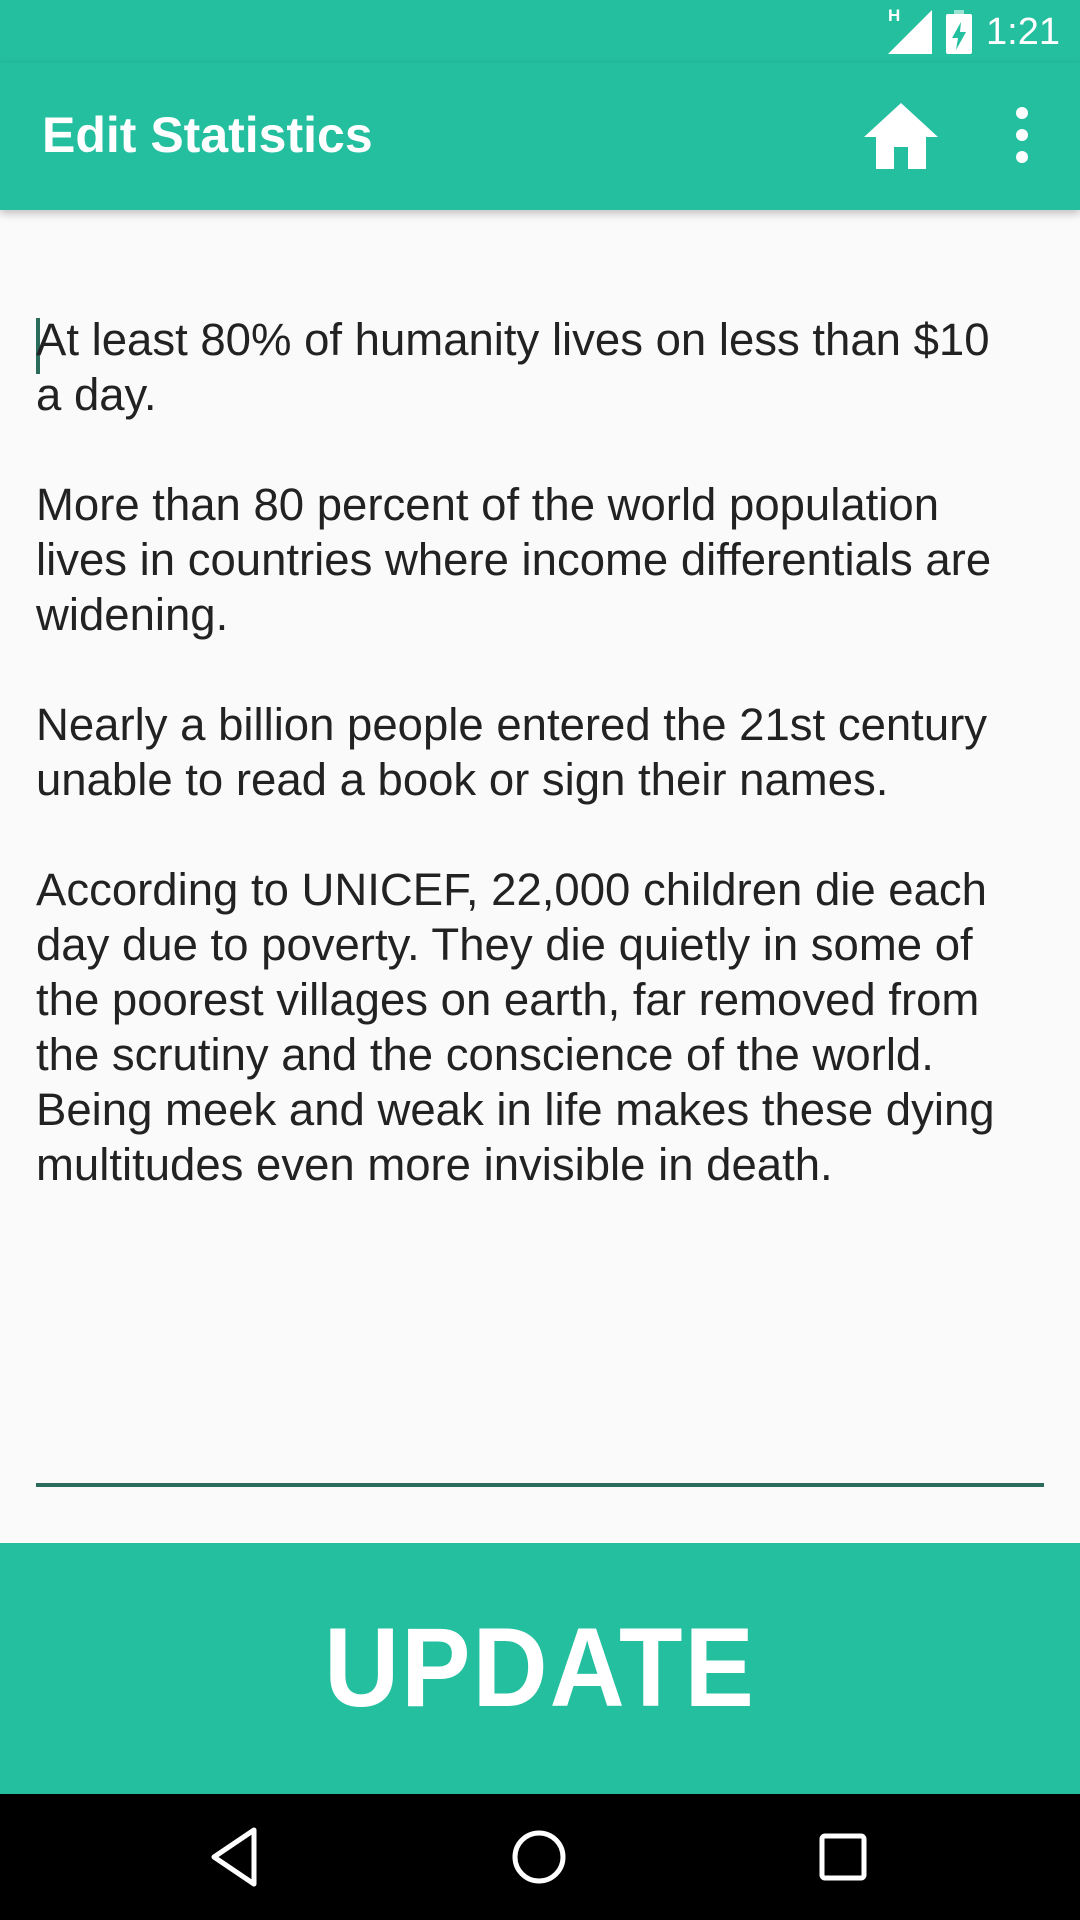  What do you see at coordinates (540, 136) in the screenshot?
I see `app-bar: Edit Statistics` at bounding box center [540, 136].